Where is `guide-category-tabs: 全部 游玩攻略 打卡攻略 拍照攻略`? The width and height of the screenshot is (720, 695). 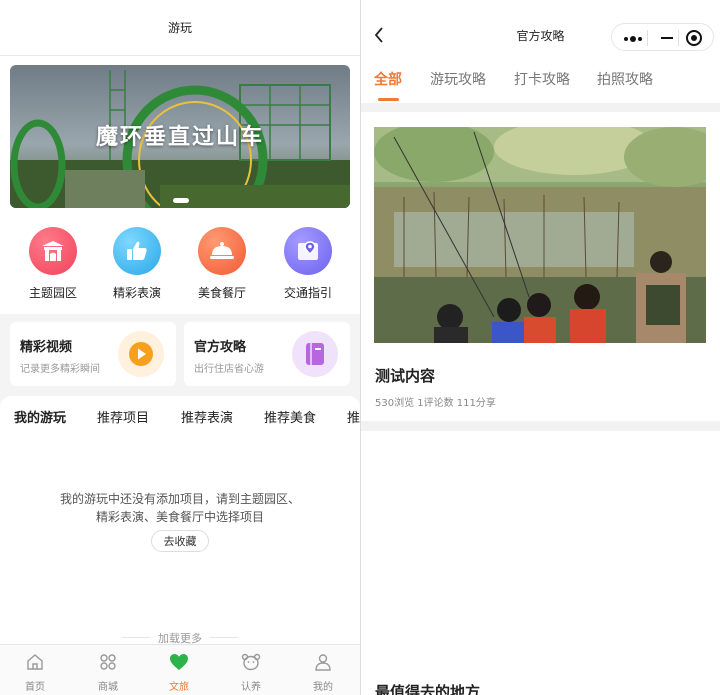
guide-category-tabs: 全部 游玩攻略 打卡攻略 拍照攻略 is located at coordinates (540, 79).